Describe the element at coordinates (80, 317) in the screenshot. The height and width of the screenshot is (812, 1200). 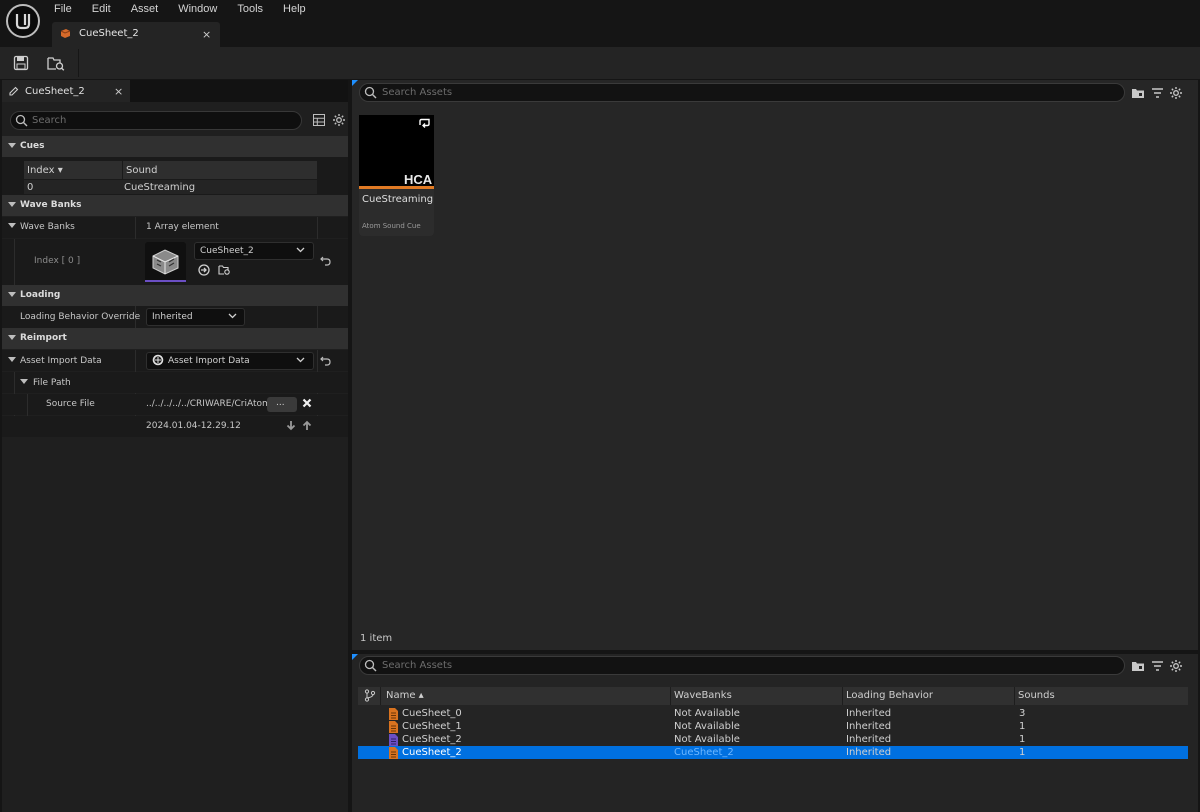
I see `loading-behavior-label: Loading Behavior Override` at that location.